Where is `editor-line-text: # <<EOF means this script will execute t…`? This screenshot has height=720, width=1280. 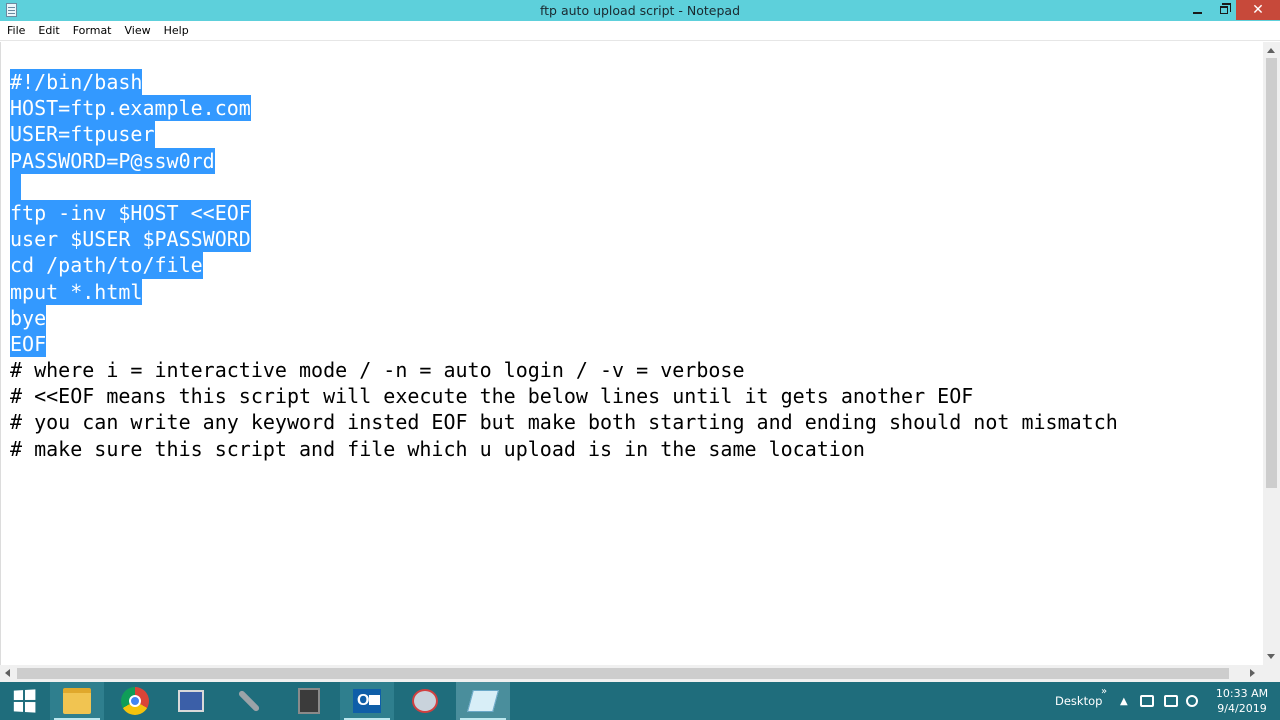
editor-line-text: # <<EOF means this script will execute t… is located at coordinates (492, 396).